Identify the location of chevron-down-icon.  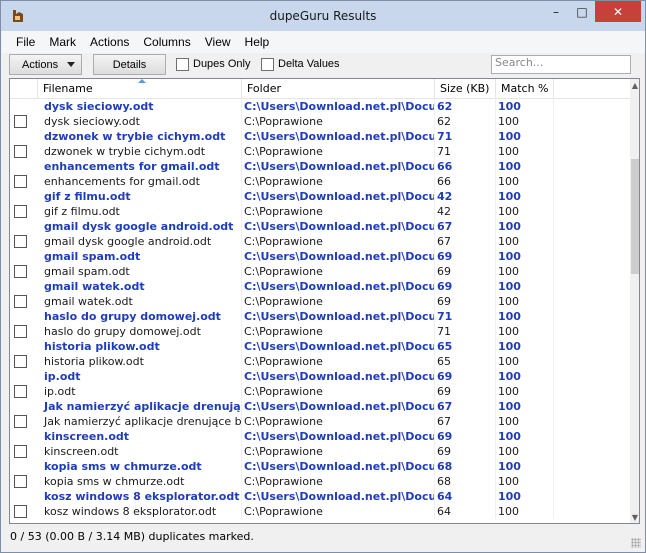
(71, 64).